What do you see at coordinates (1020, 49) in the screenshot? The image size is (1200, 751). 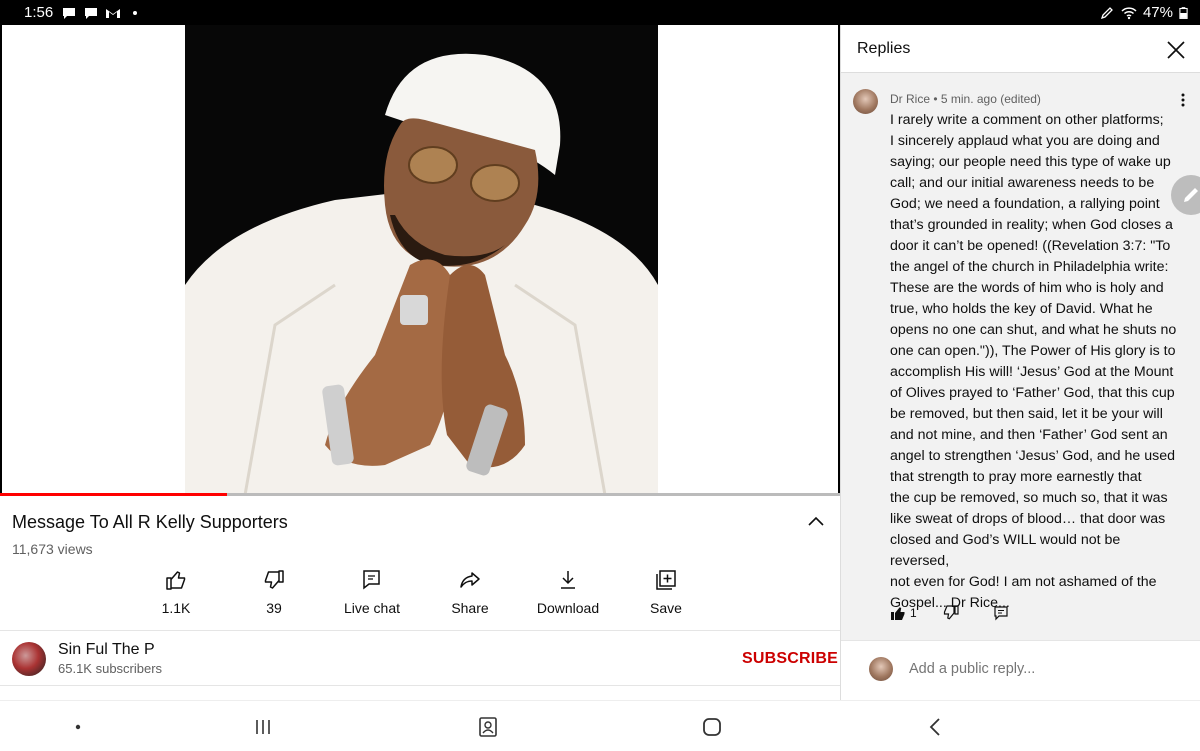 I see `replies-header: Replies` at bounding box center [1020, 49].